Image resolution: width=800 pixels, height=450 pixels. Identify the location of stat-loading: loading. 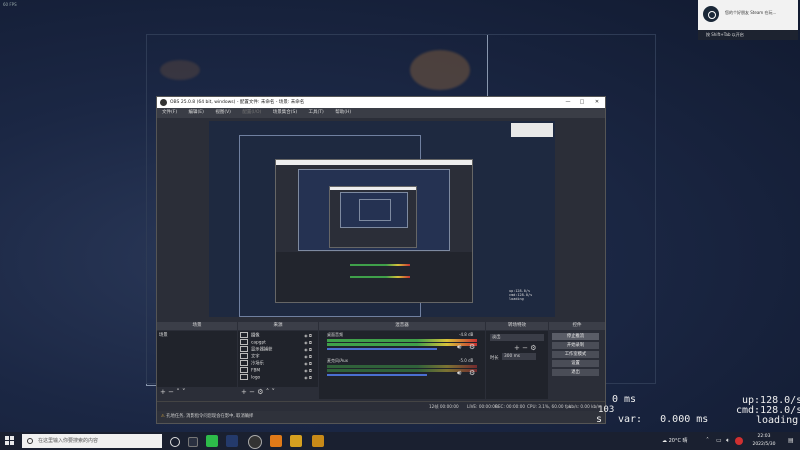
(777, 420).